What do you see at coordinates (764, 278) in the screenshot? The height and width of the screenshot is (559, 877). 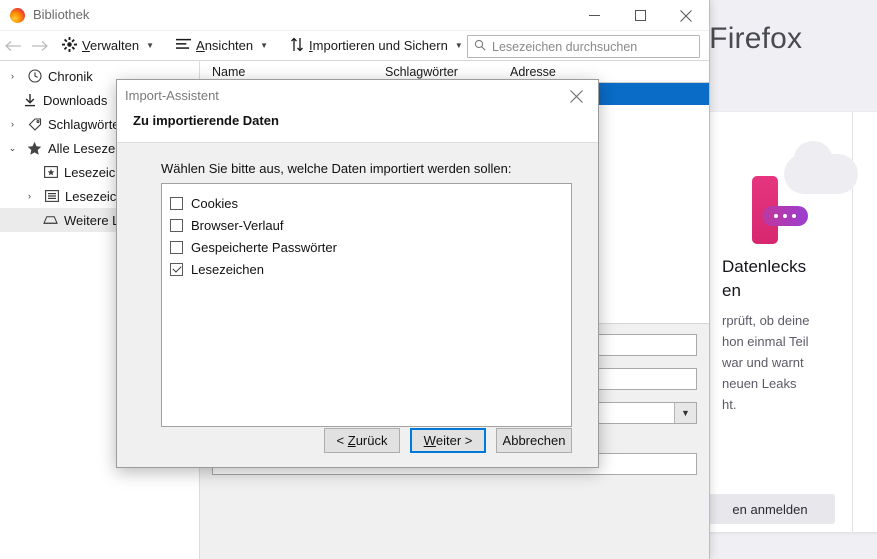 I see `background-heading: Datenlecks en` at bounding box center [764, 278].